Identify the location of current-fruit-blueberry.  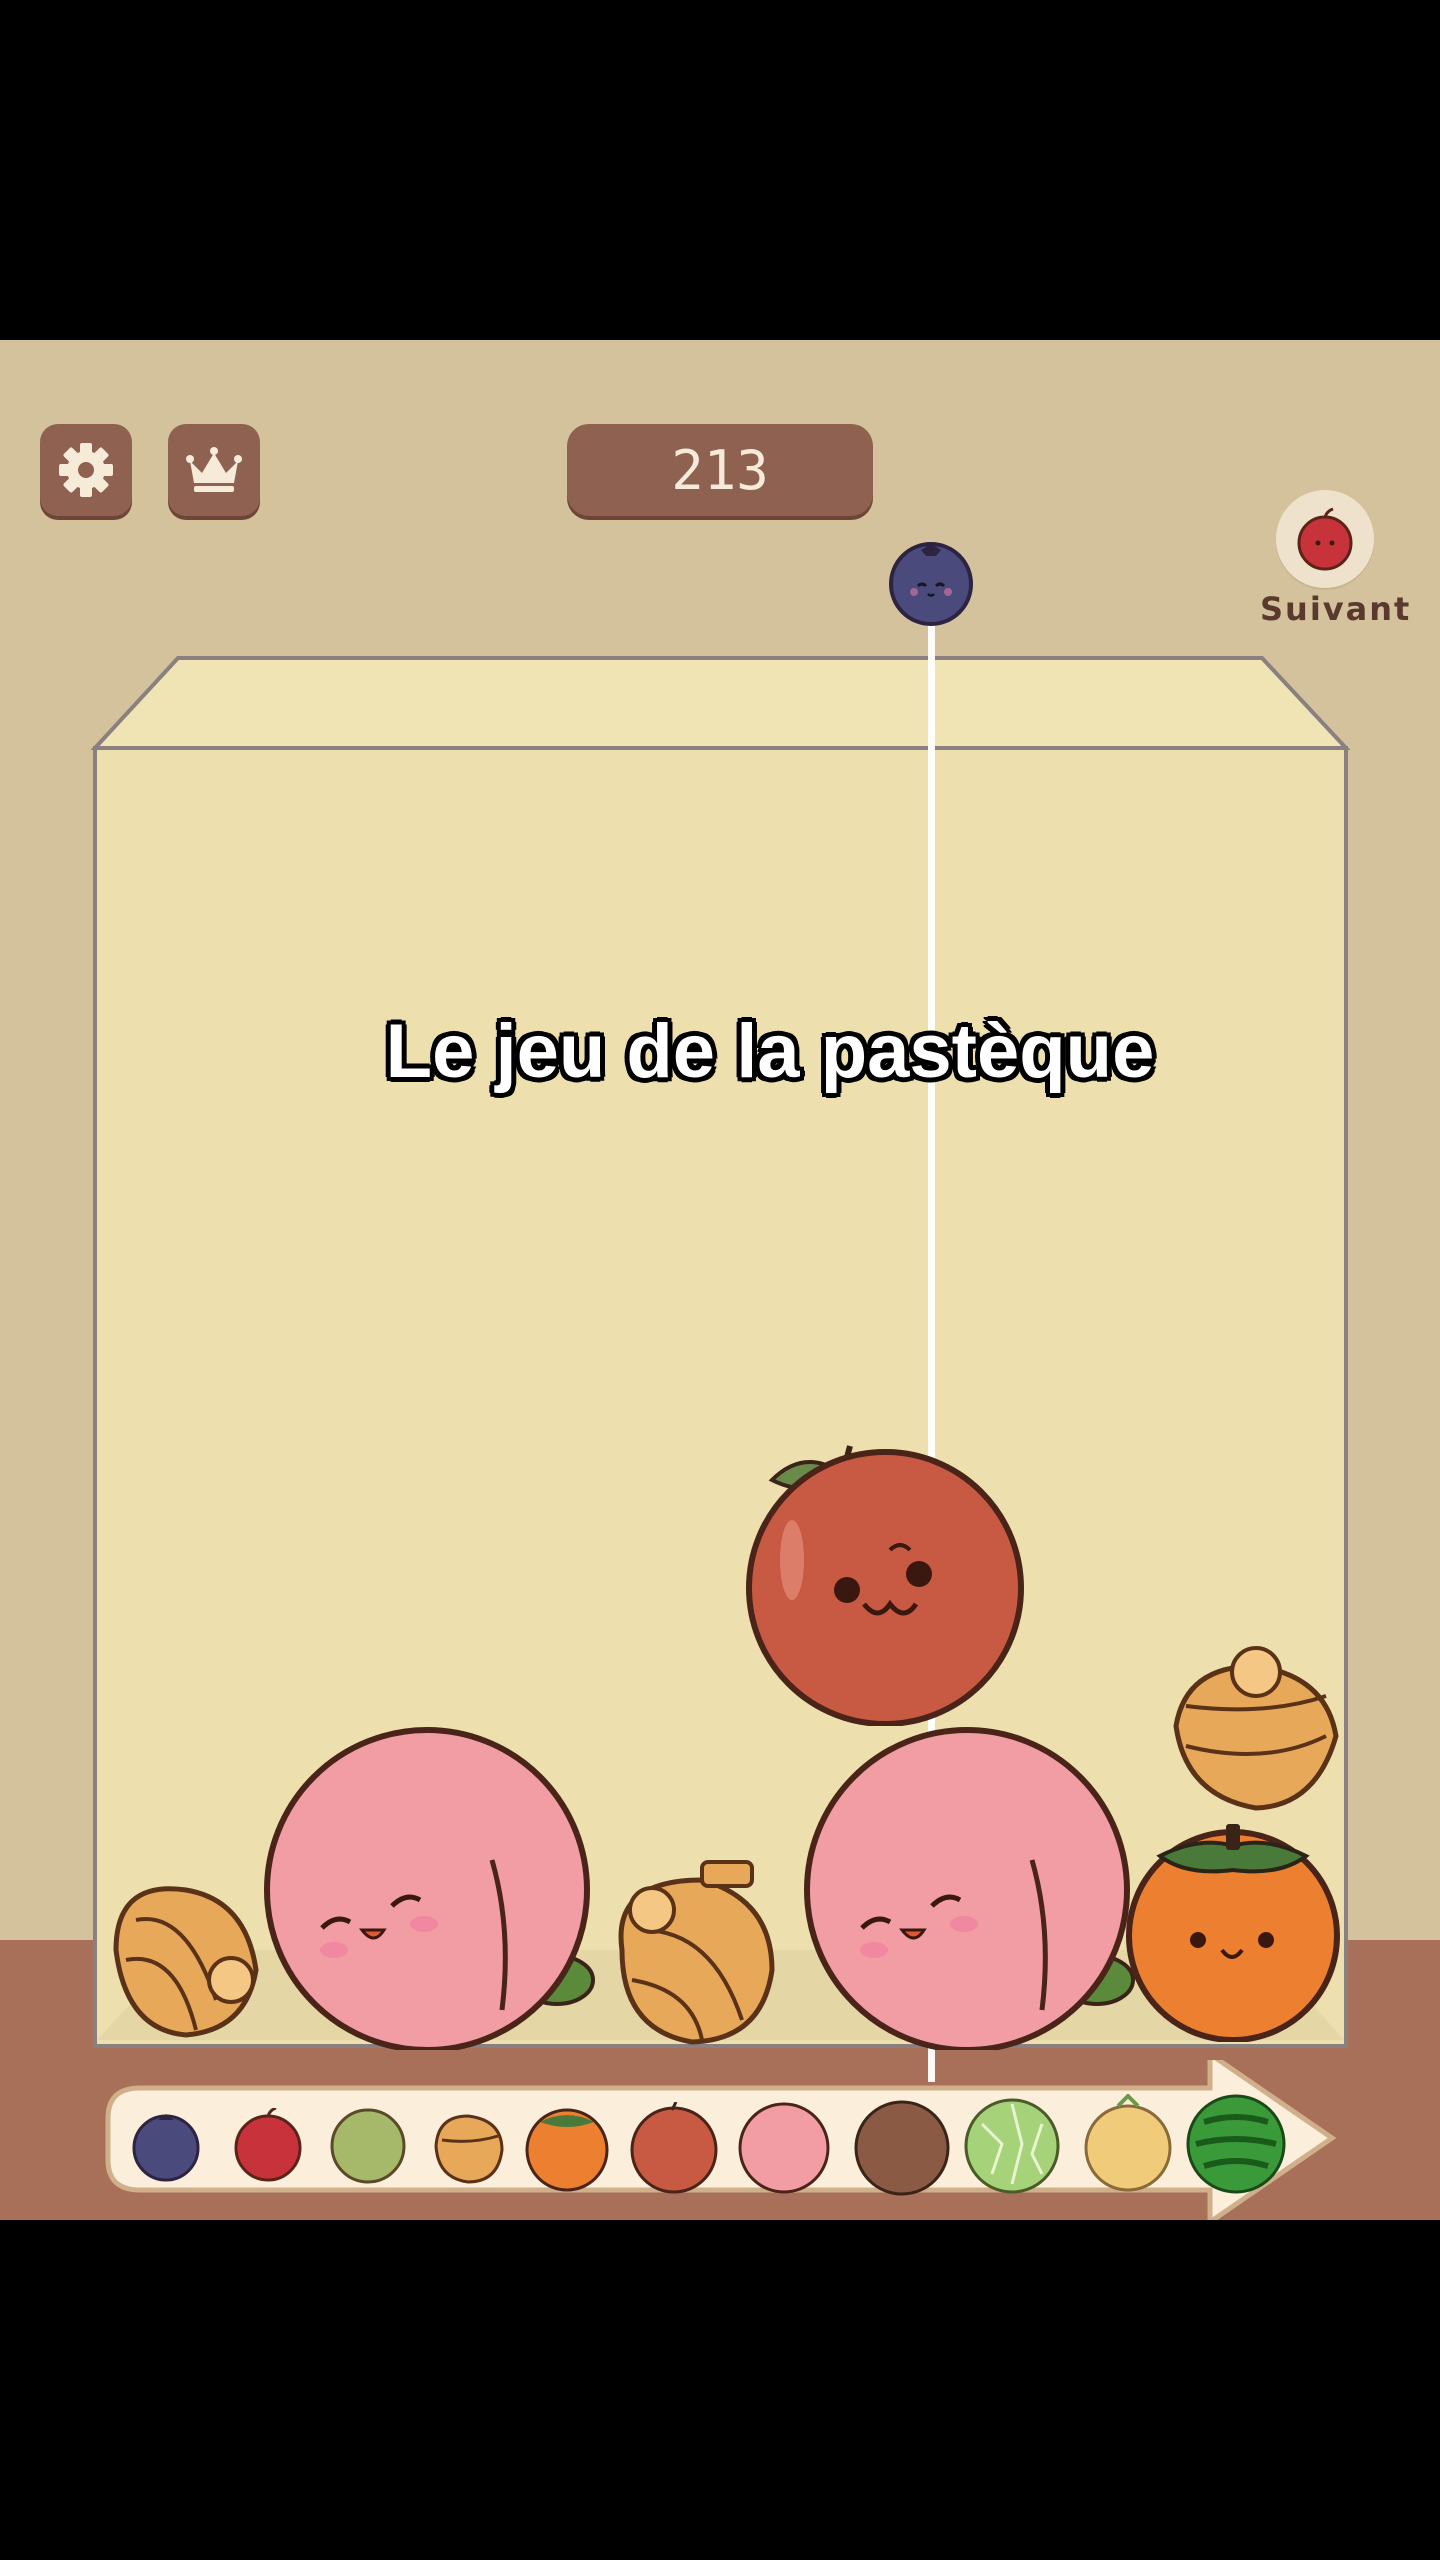
(931, 581).